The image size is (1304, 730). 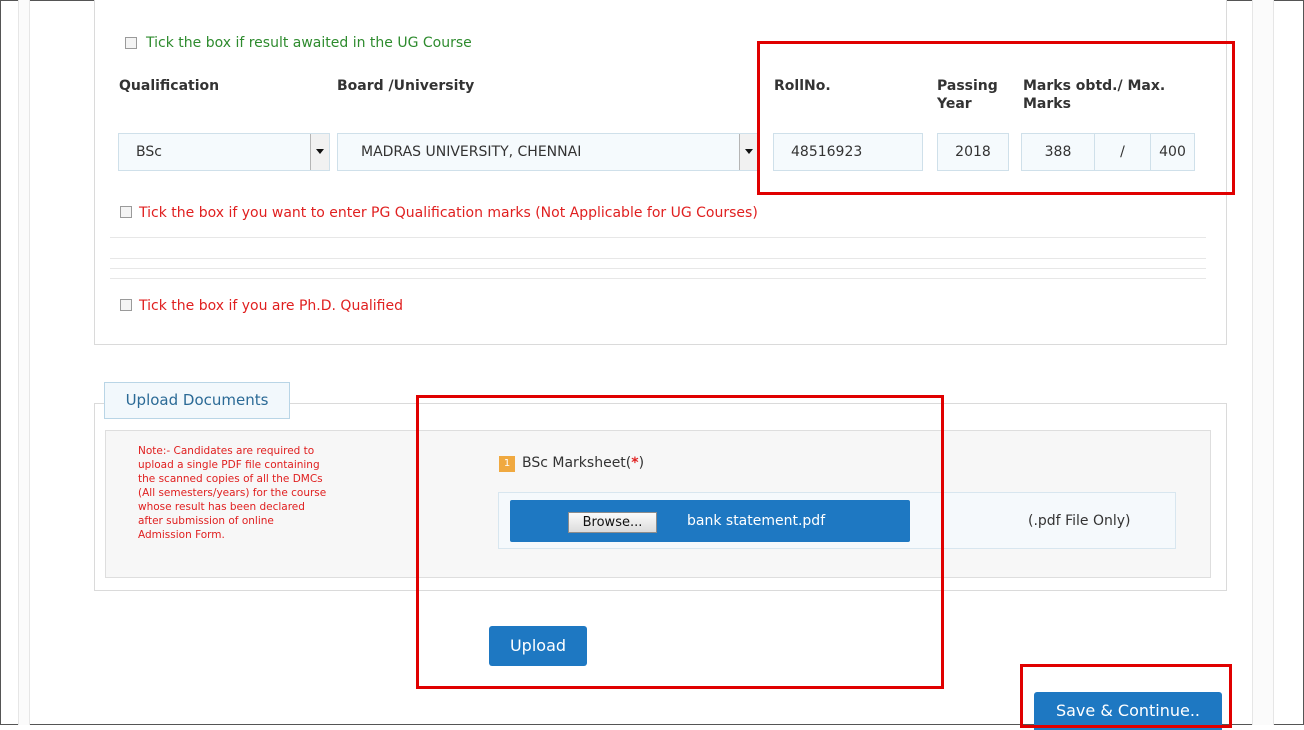 I want to click on column-header-qualification: Qualification, so click(x=169, y=86).